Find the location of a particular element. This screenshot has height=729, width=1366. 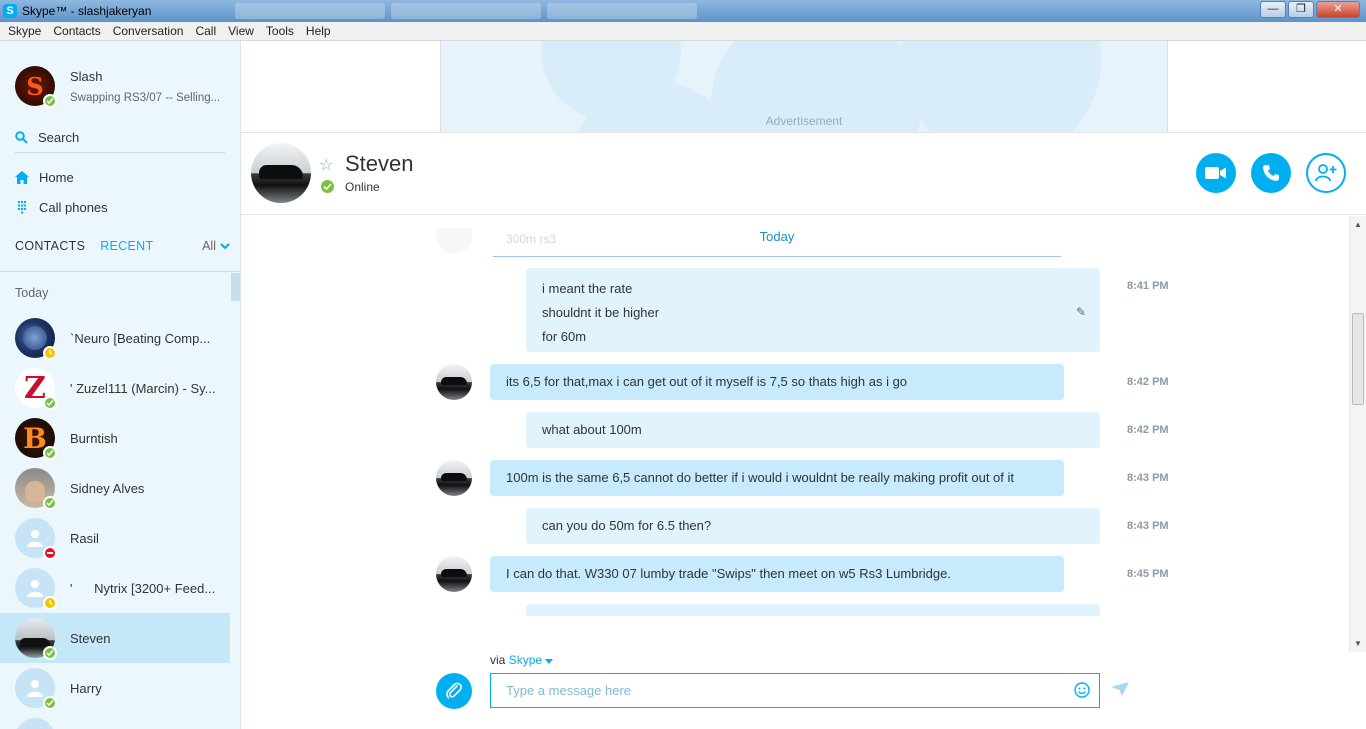

filter-dropdown: All is located at coordinates (216, 246).